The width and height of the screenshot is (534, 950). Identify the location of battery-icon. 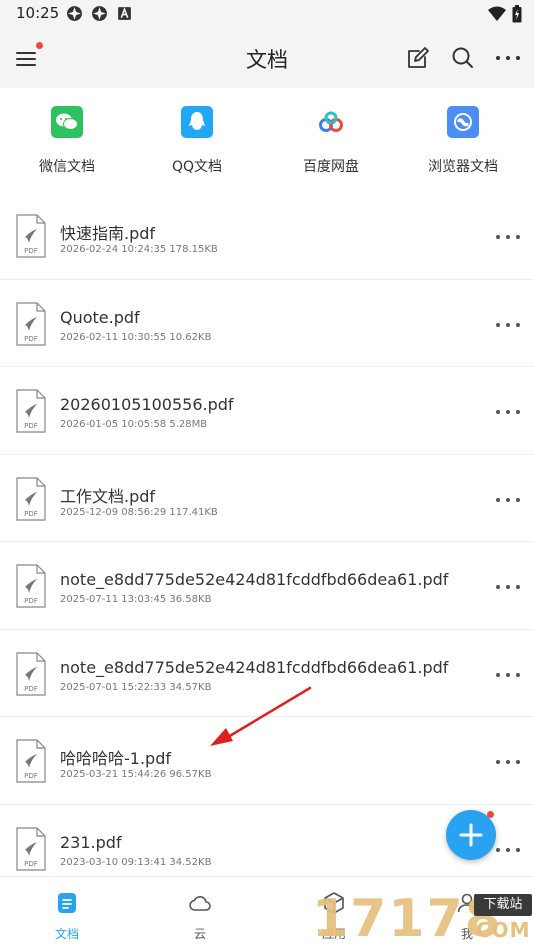
(517, 14).